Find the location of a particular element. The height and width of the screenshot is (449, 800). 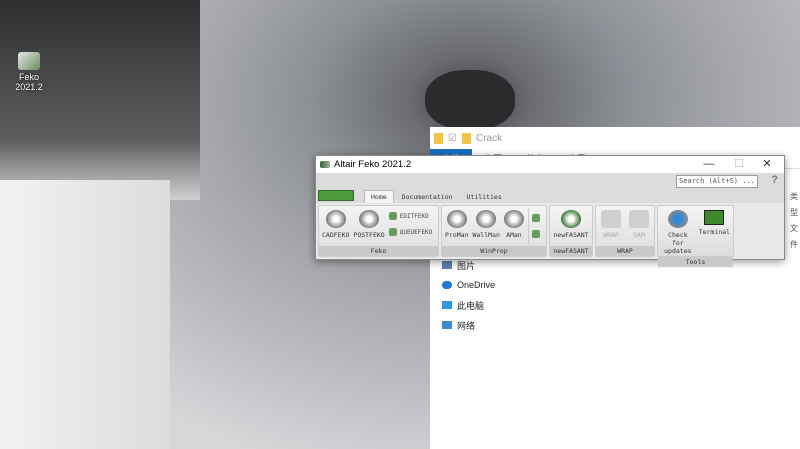

group-tools: Check for updates Terminal Tools is located at coordinates (695, 236).